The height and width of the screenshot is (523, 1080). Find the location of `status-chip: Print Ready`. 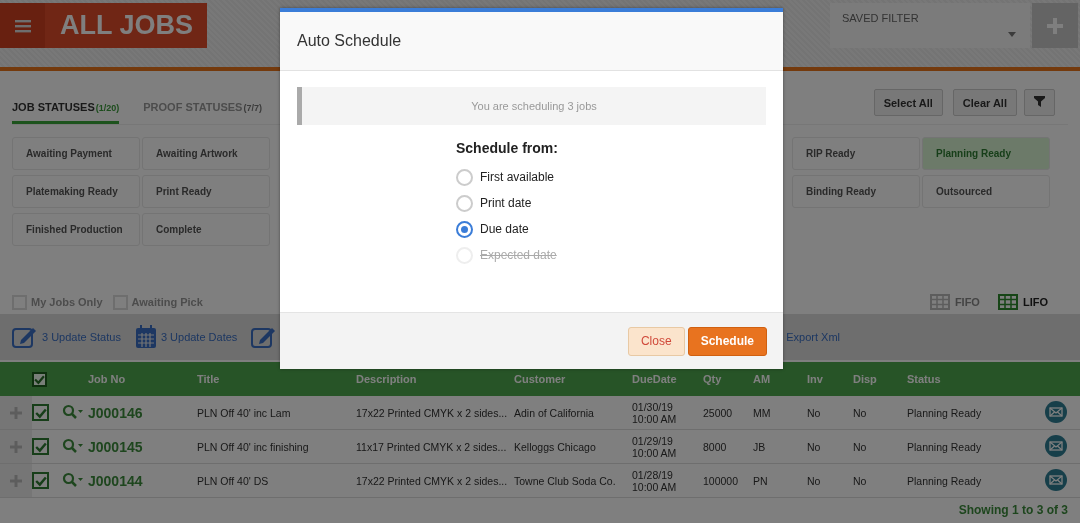

status-chip: Print Ready is located at coordinates (206, 191).